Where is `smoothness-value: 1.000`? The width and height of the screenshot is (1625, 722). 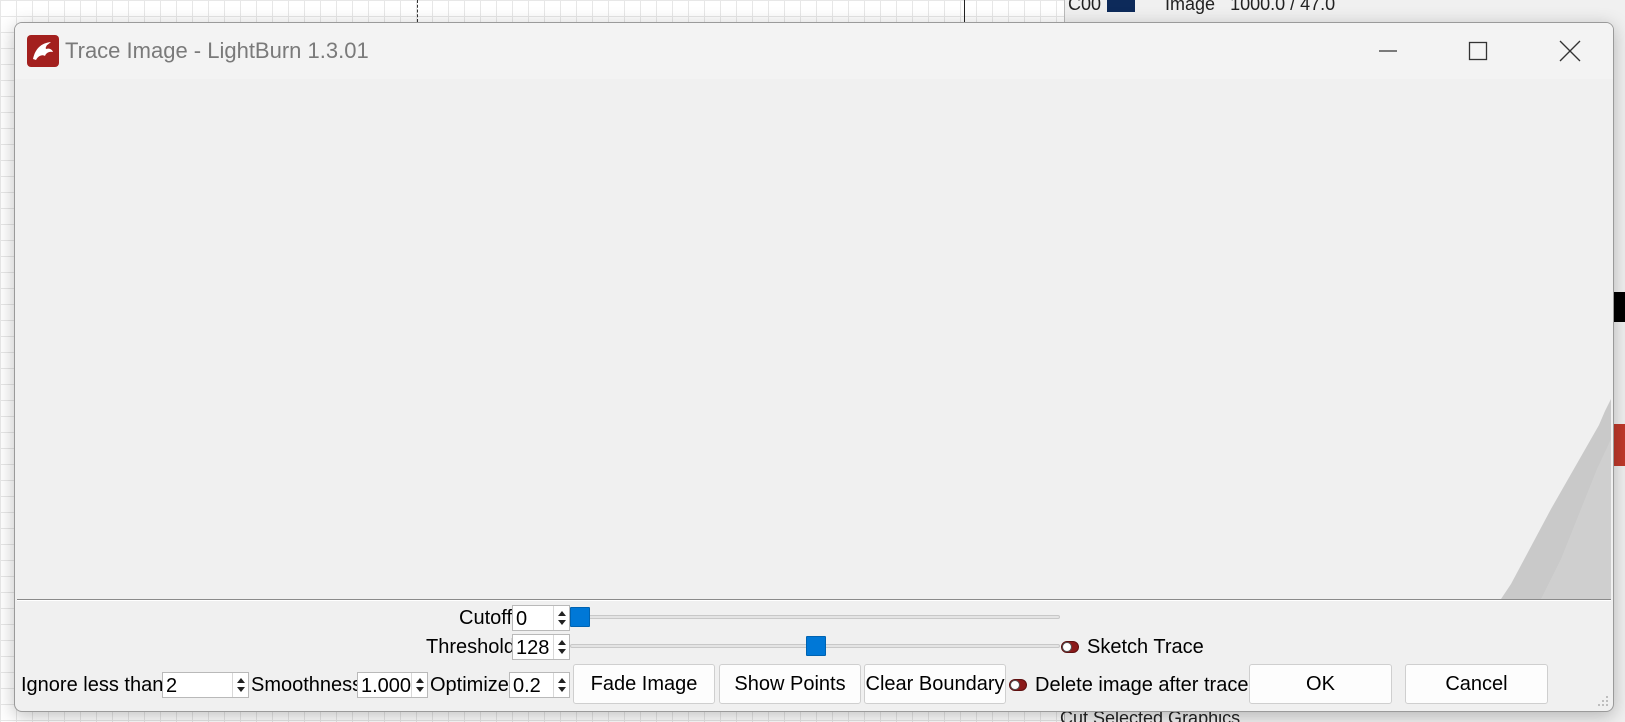 smoothness-value: 1.000 is located at coordinates (386, 686).